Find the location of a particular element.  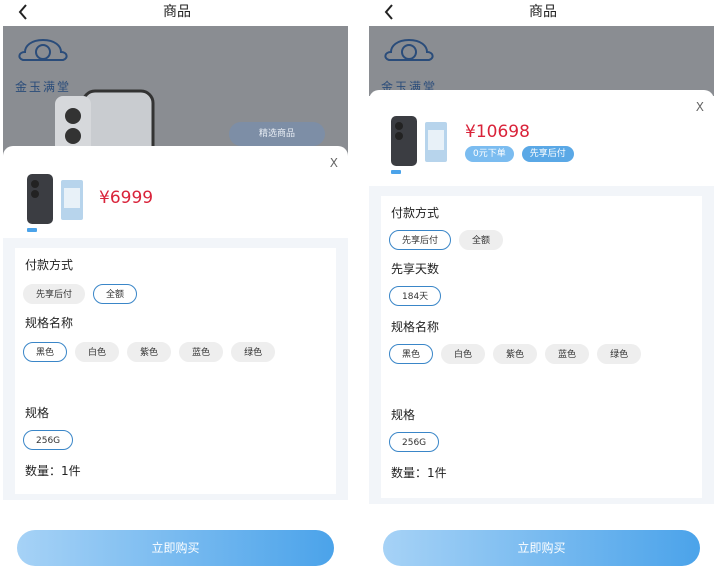

price: ¥10698 is located at coordinates (497, 132).